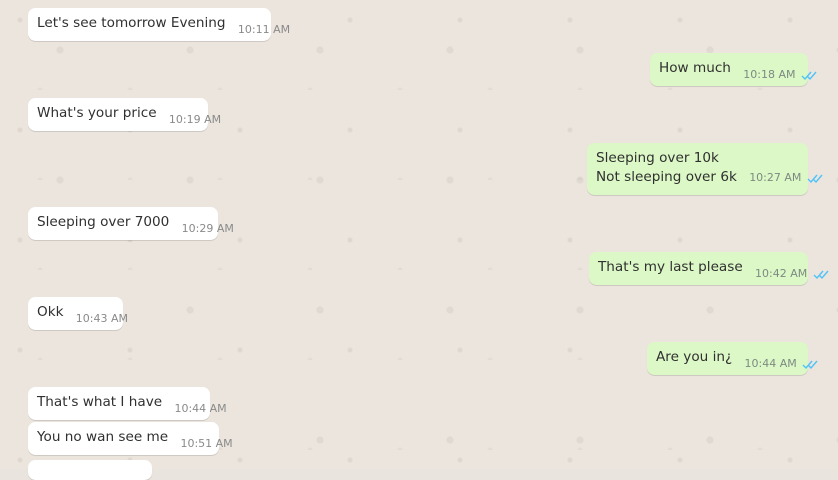 Image resolution: width=838 pixels, height=480 pixels. I want to click on message-time: 10:29 AM, so click(207, 228).